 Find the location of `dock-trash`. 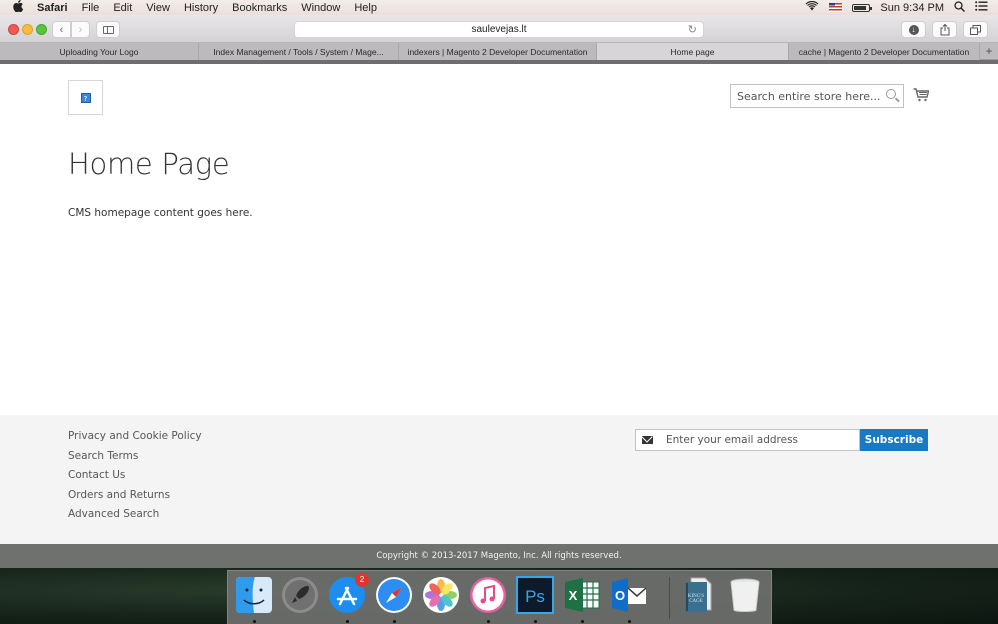

dock-trash is located at coordinates (745, 595).